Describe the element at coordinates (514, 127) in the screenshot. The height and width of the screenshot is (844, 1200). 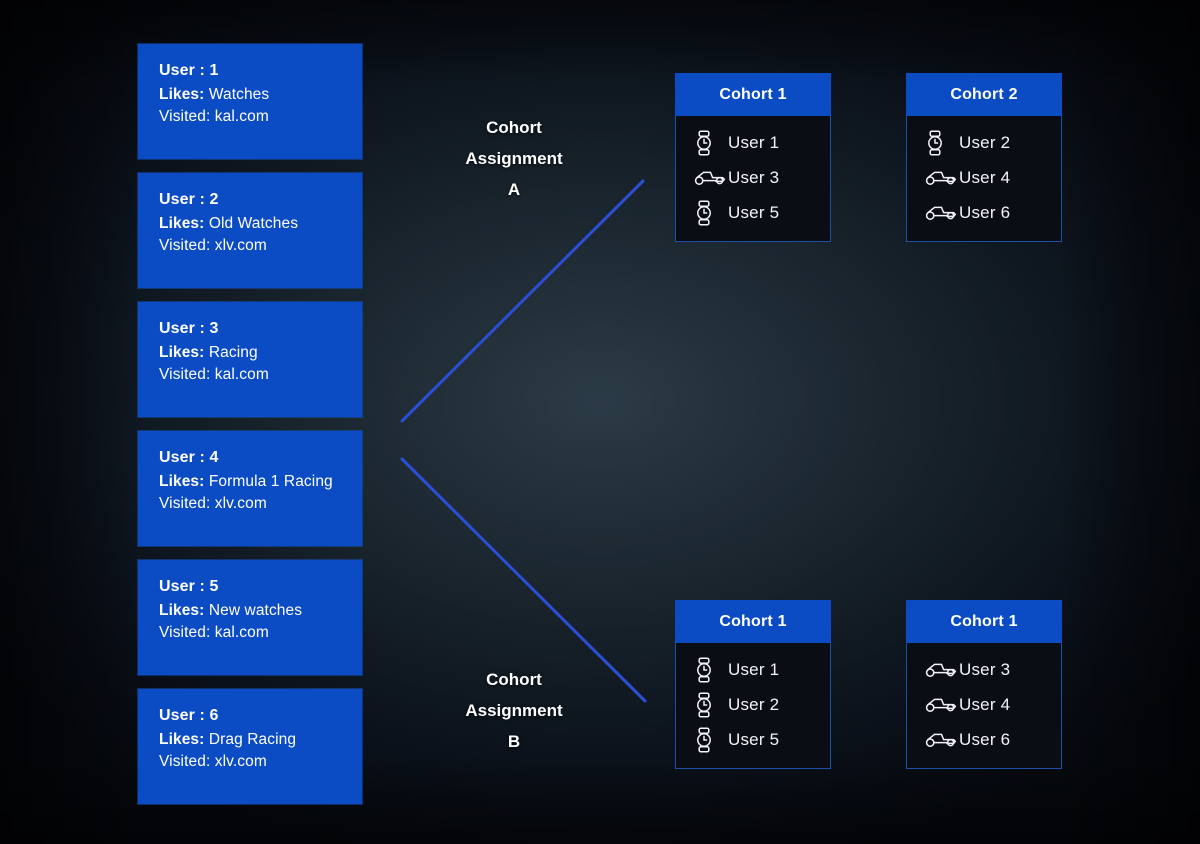
I see `assignment-a-line1: Cohort` at that location.